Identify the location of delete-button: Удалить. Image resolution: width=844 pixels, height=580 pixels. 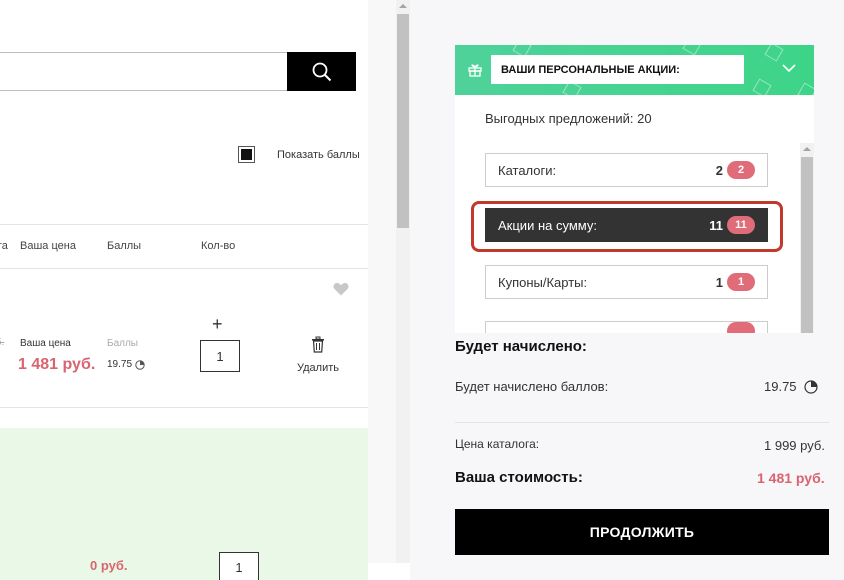
(318, 355).